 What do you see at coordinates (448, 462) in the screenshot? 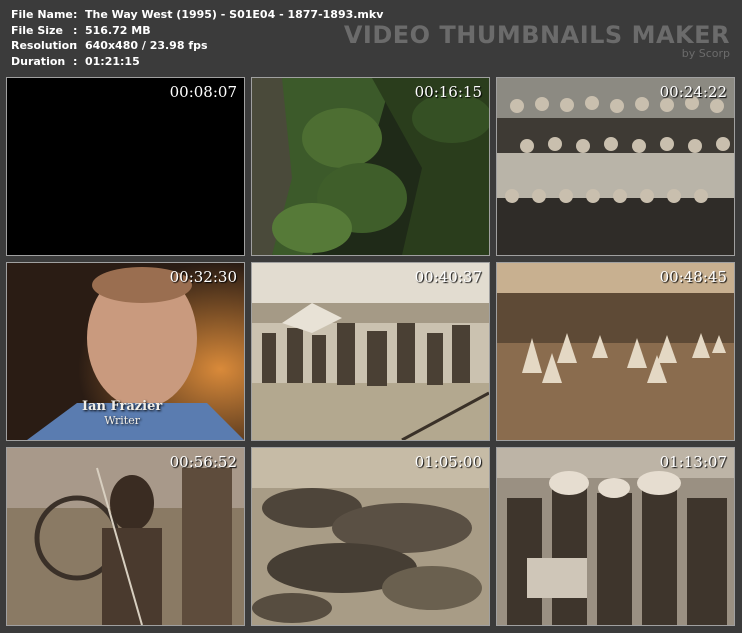
I see `timestamp: 01:05:00` at bounding box center [448, 462].